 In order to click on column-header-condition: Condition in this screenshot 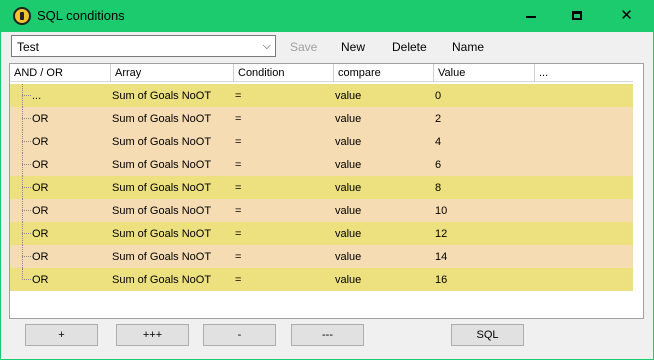, I will do `click(284, 73)`.